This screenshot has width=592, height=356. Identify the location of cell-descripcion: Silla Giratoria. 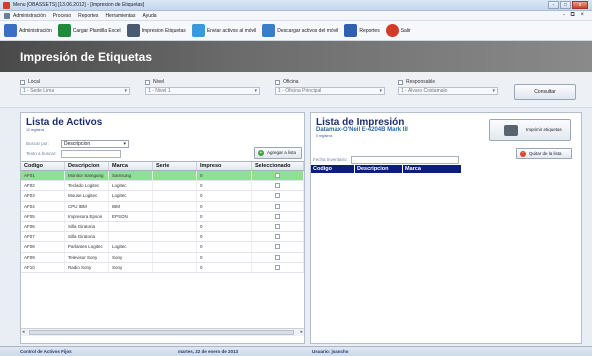
(87, 226).